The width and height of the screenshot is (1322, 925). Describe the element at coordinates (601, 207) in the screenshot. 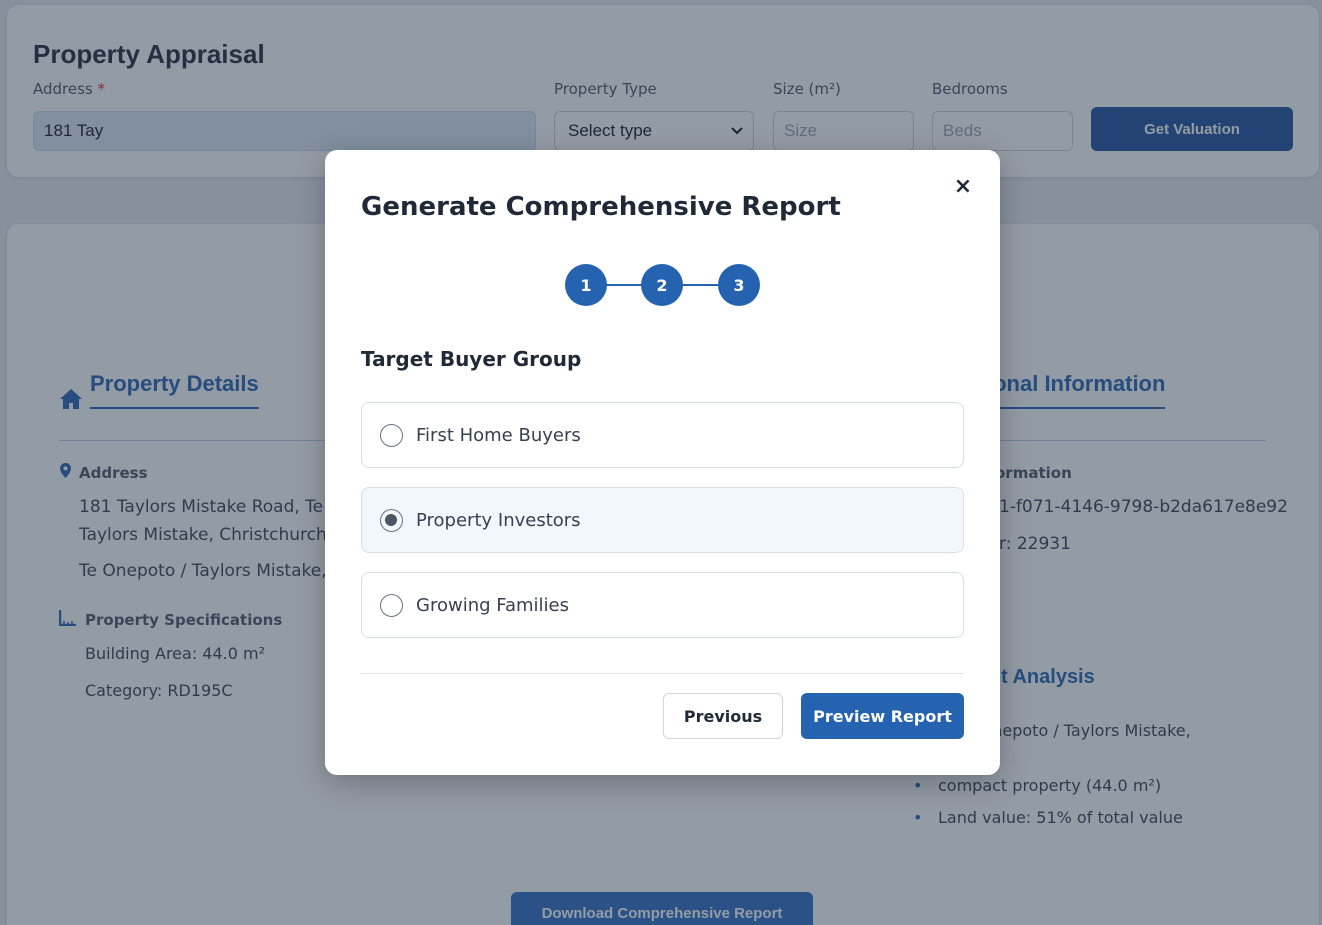

I see `modal-title: Generate Comprehensive Report` at that location.